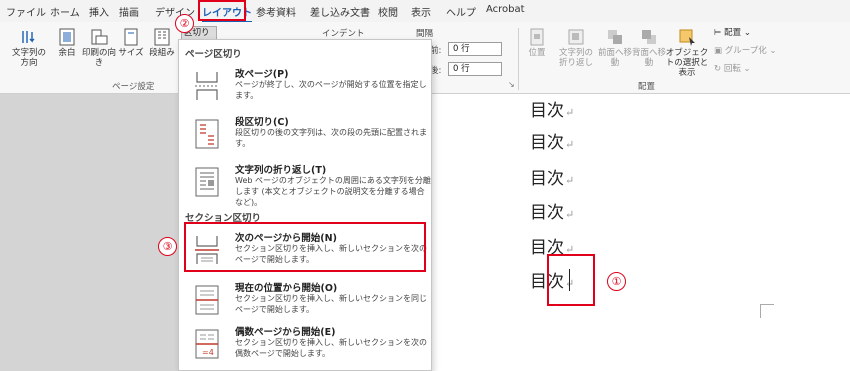  I want to click on tab-review: 校閲, so click(388, 11).